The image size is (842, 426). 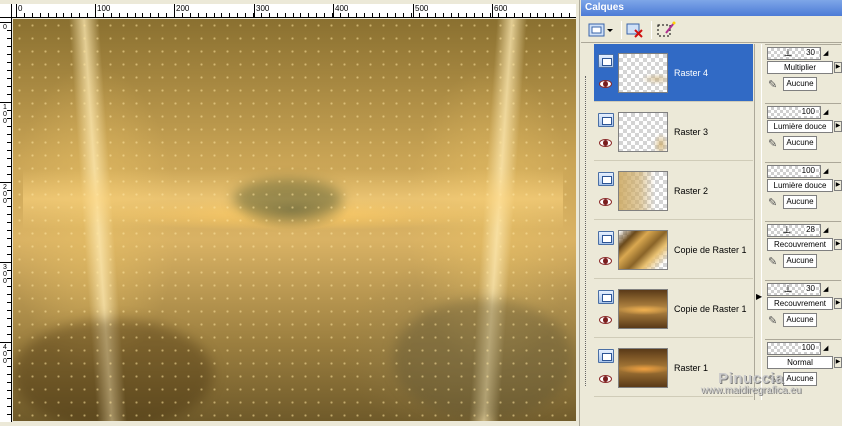 What do you see at coordinates (794, 230) in the screenshot?
I see `opacity-slider: ⊥ 28` at bounding box center [794, 230].